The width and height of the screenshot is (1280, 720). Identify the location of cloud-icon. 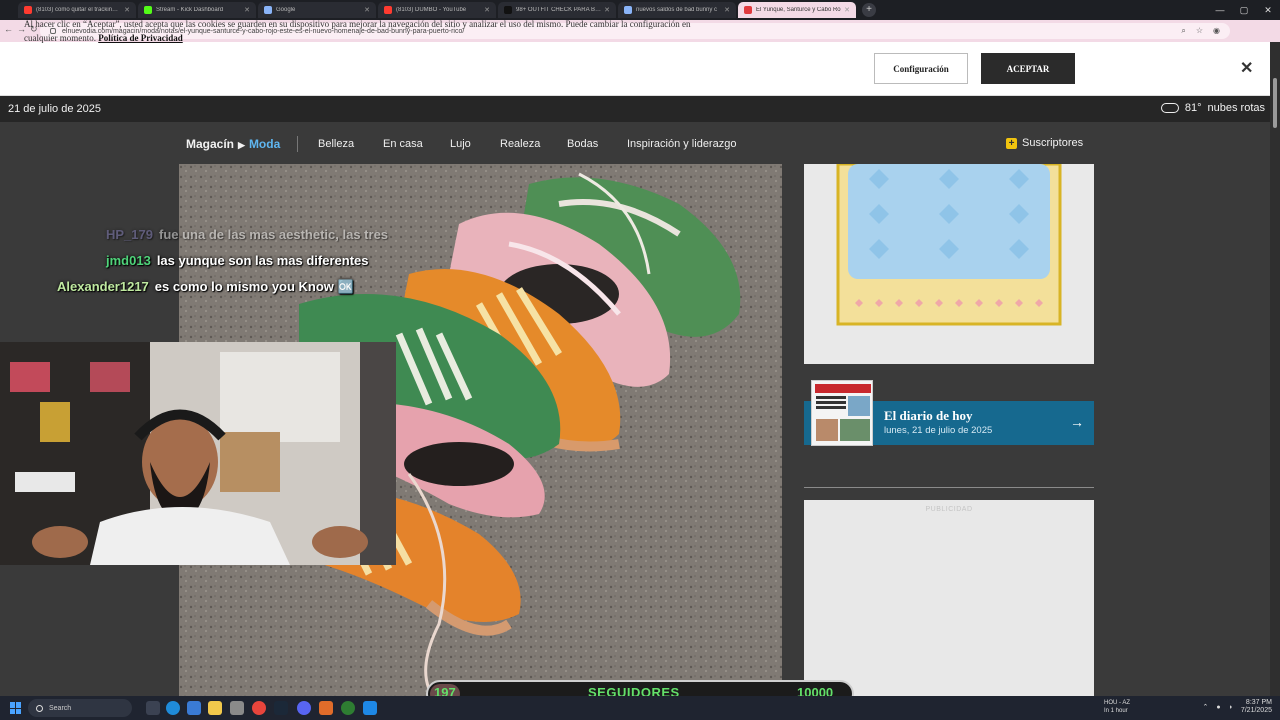
(1169, 108).